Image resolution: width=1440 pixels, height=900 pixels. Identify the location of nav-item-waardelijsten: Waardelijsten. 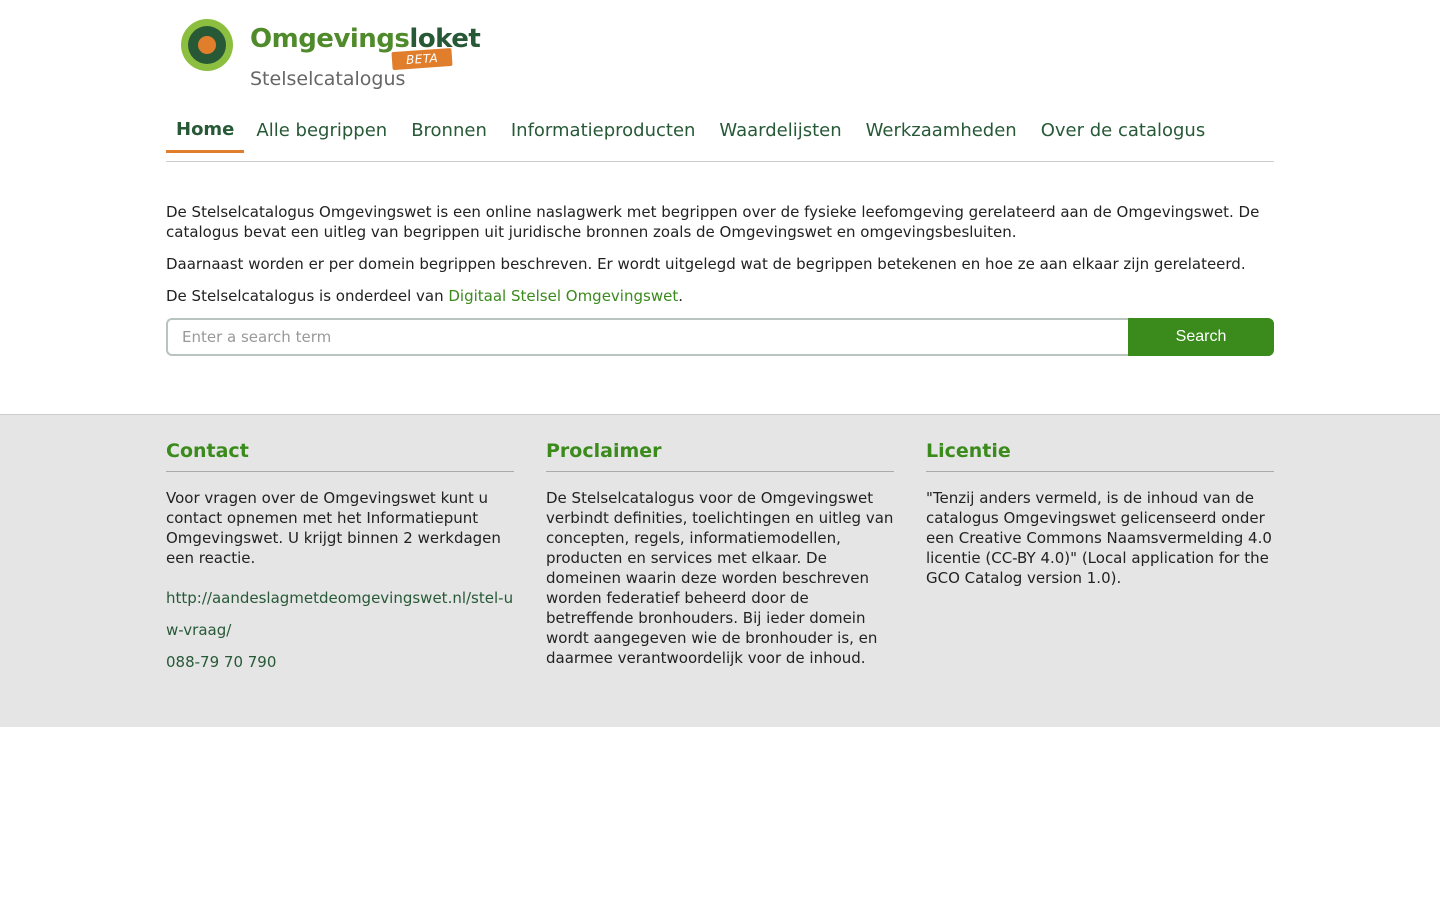
(780, 132).